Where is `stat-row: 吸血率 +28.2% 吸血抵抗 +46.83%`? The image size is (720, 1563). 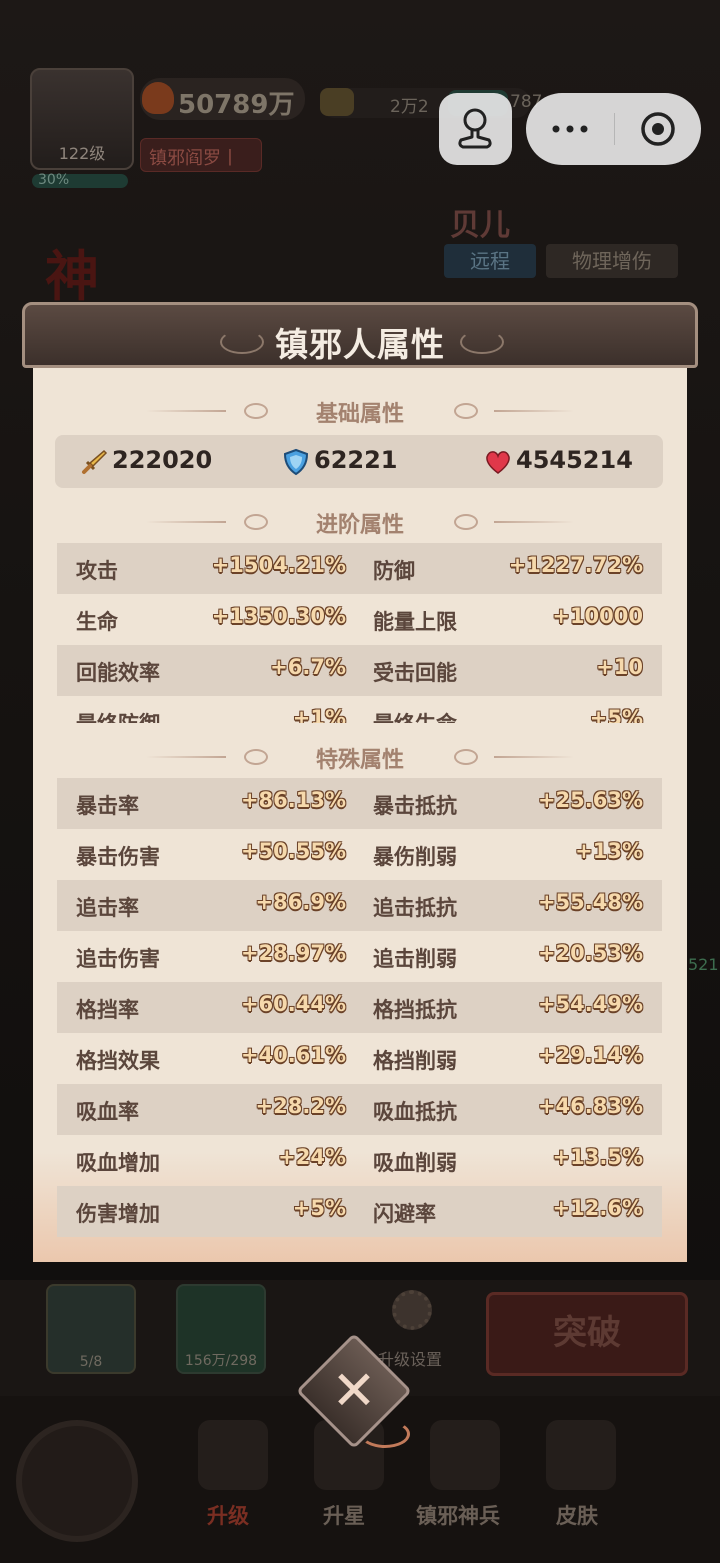 stat-row: 吸血率 +28.2% 吸血抵抗 +46.83% is located at coordinates (359, 1109).